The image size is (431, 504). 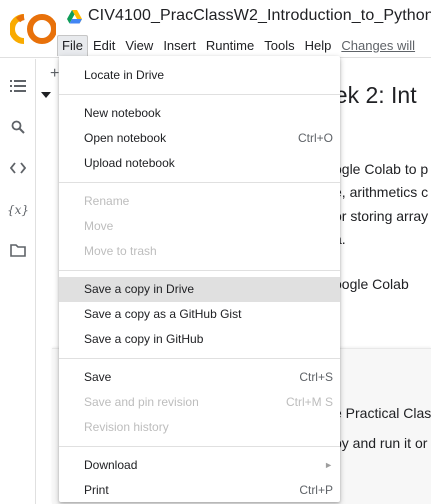 What do you see at coordinates (371, 284) in the screenshot?
I see `text-line: oogle Colab` at bounding box center [371, 284].